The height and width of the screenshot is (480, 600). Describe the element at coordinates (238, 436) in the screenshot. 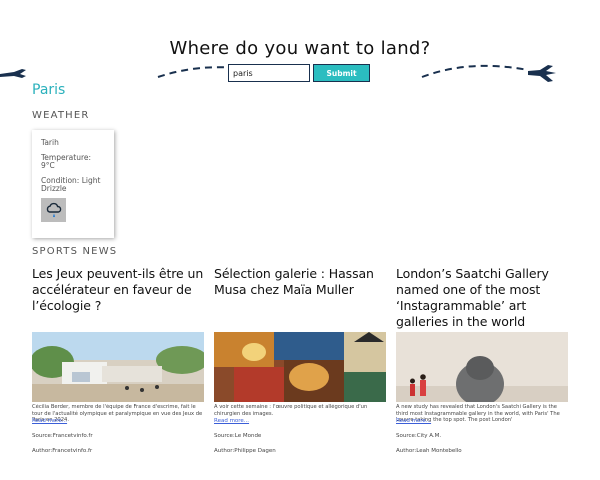

I see `news-source: Source:Le Monde` at that location.